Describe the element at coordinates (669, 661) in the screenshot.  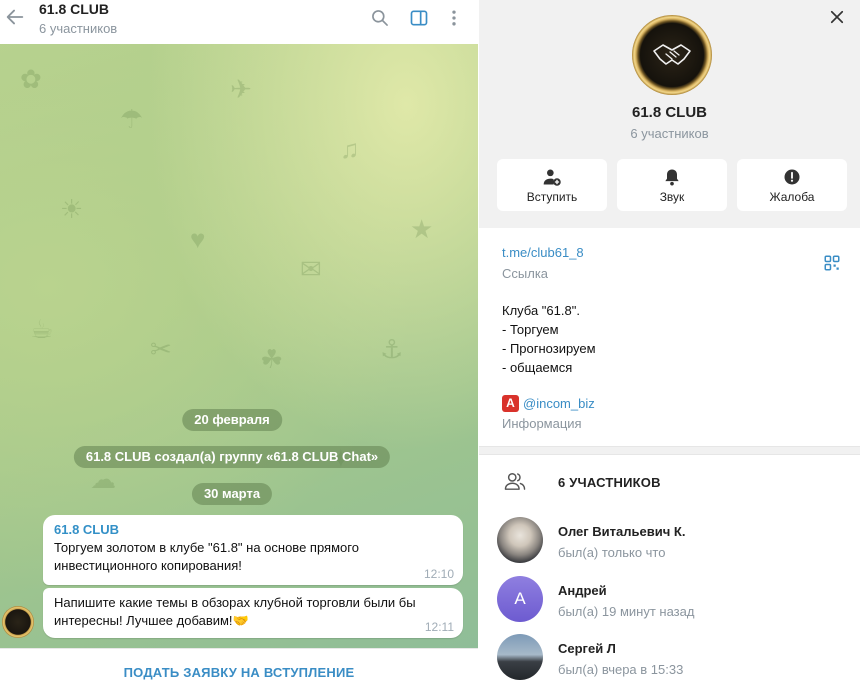
I see `member-row: Сергей Л был(а) вчера в 15:33` at that location.